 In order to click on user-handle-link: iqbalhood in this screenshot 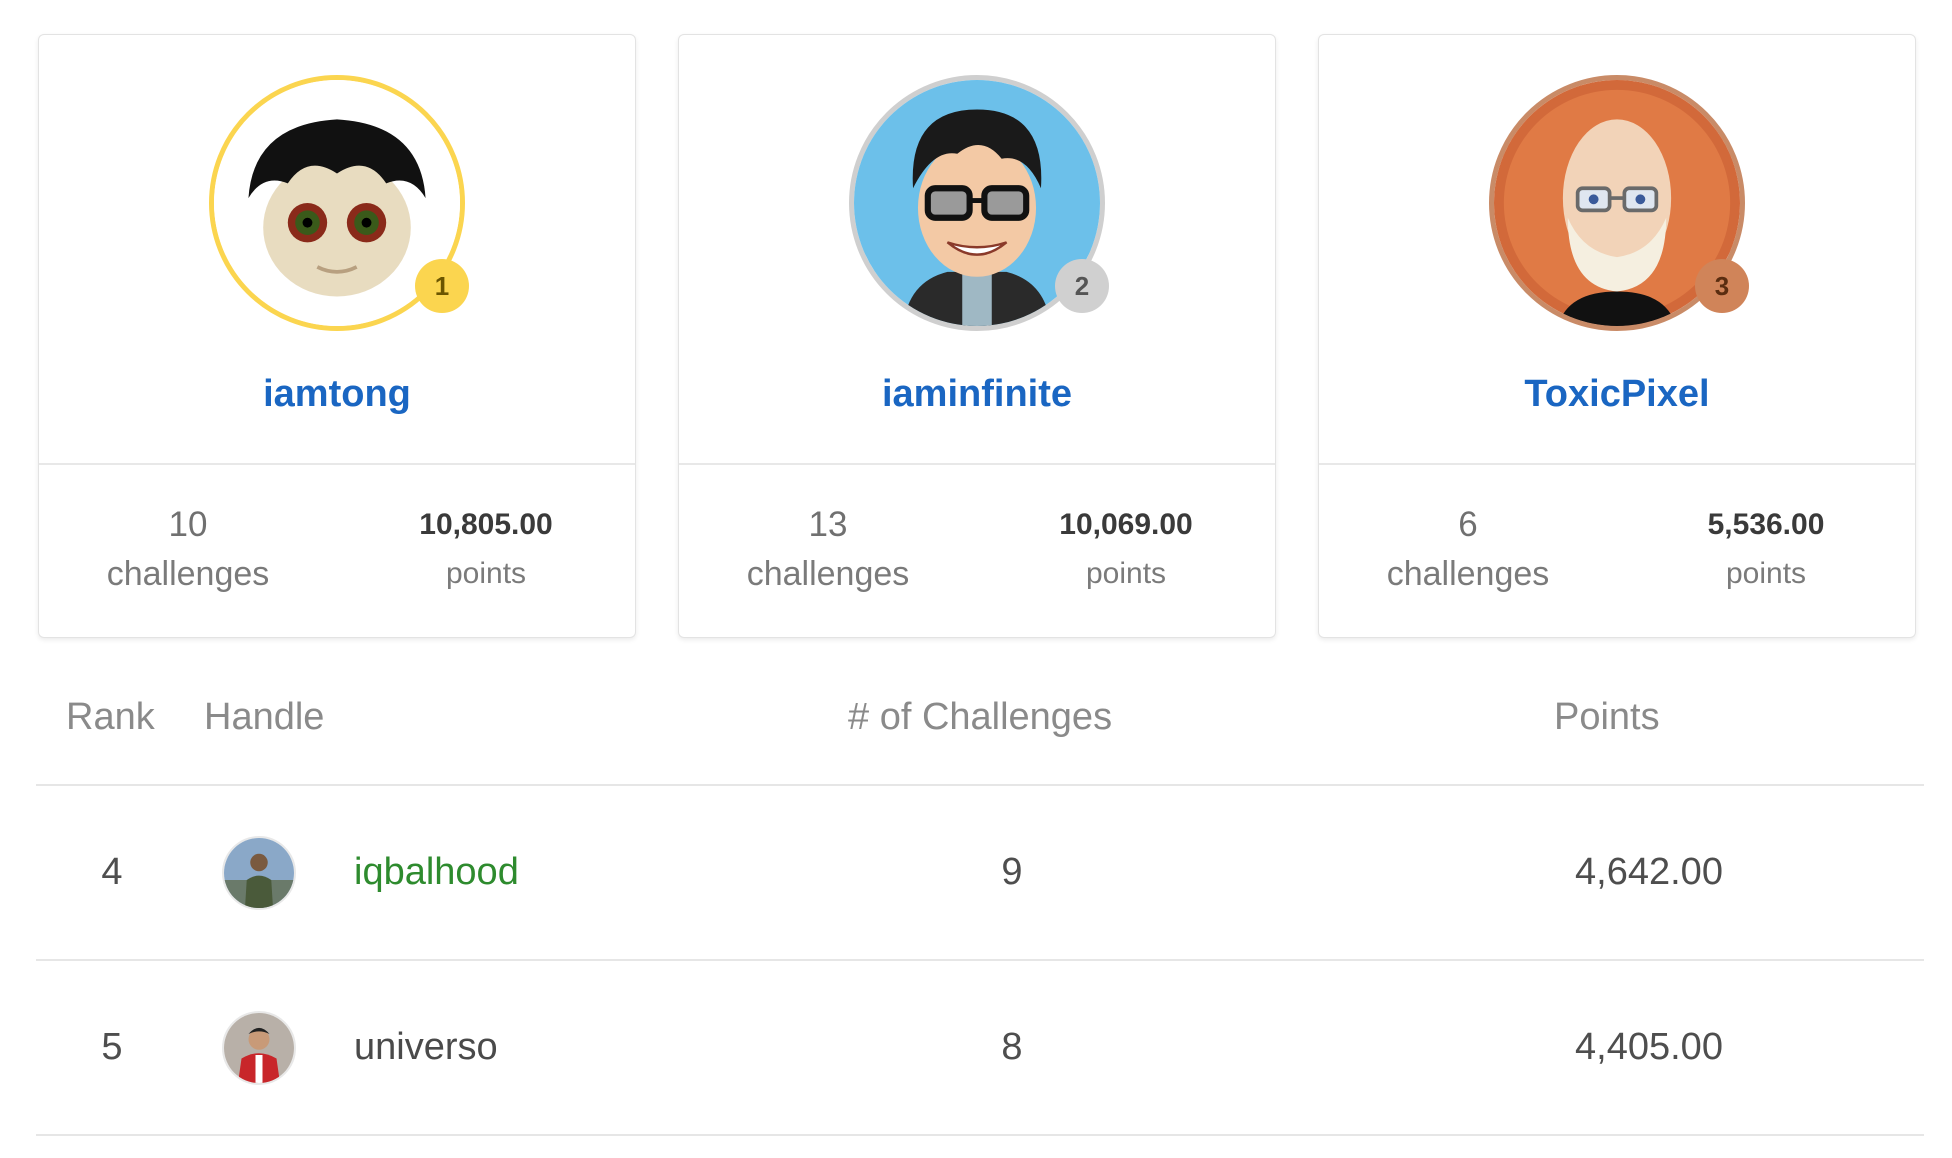, I will do `click(436, 872)`.